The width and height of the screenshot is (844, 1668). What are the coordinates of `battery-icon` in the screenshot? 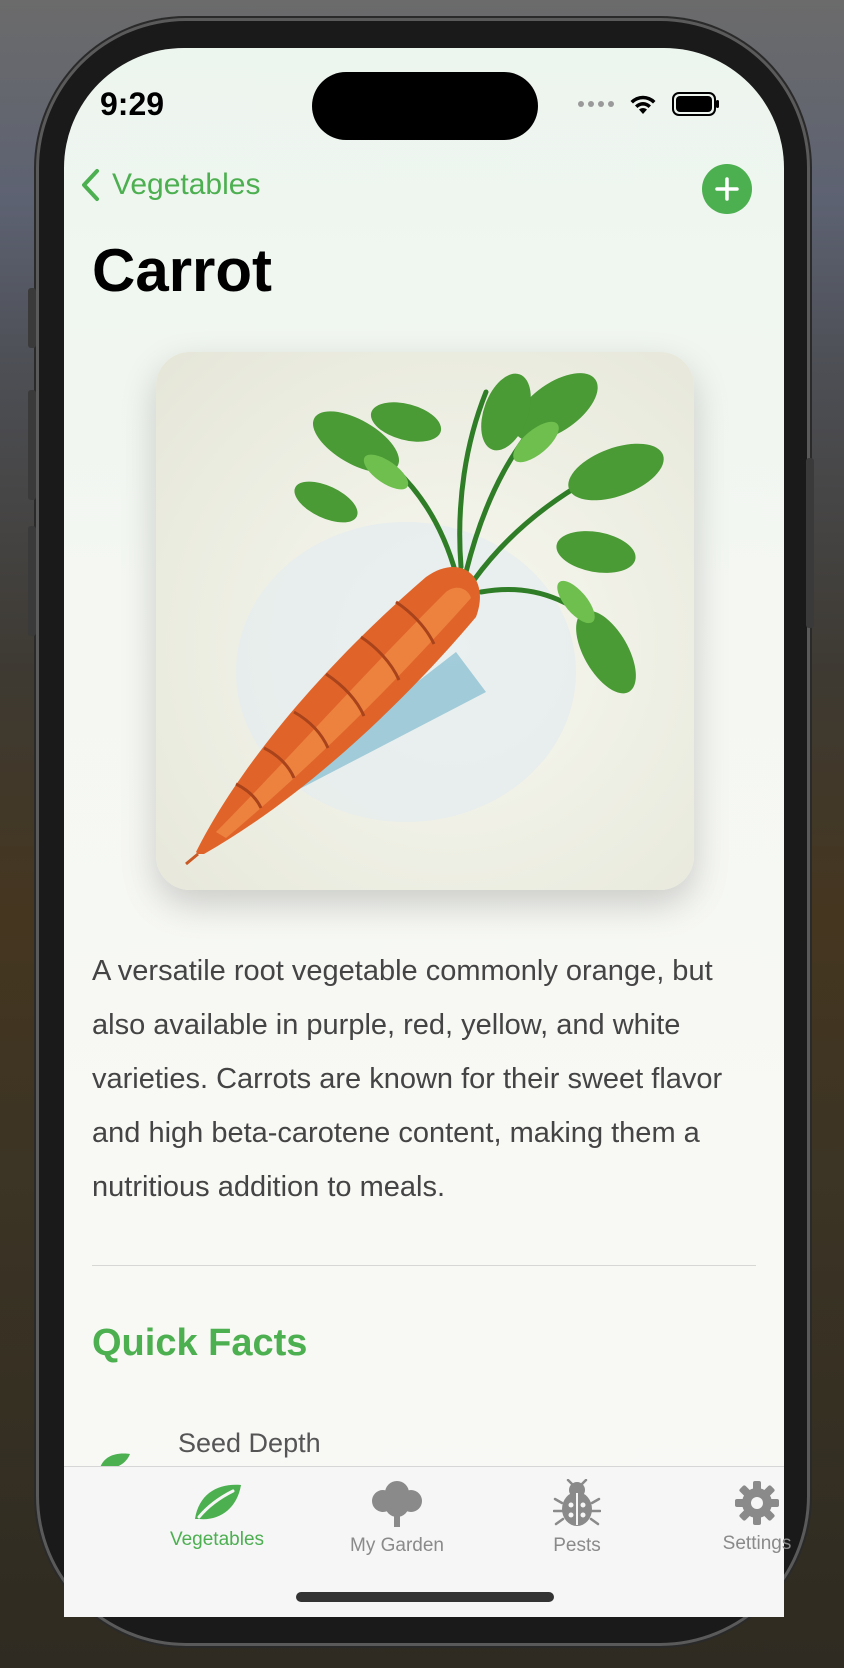 It's located at (695, 104).